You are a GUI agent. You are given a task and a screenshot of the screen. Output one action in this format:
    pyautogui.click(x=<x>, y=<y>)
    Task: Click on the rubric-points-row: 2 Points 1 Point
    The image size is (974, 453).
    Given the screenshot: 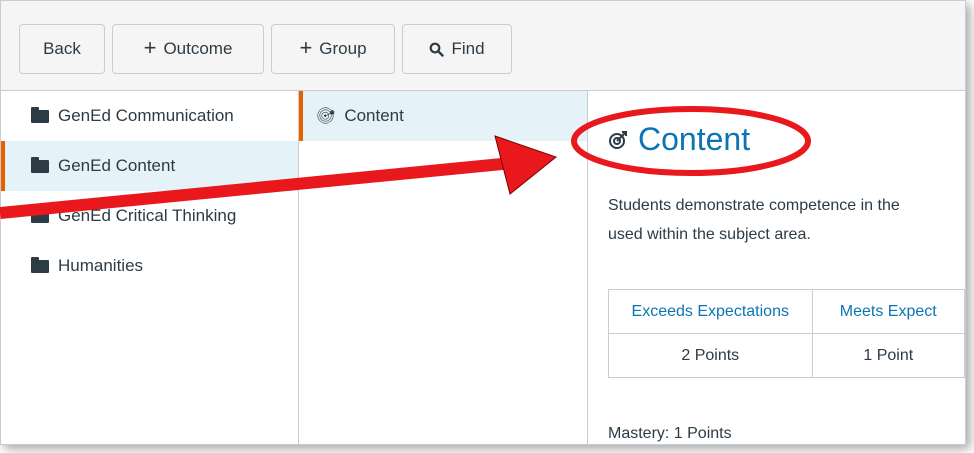 What is the action you would take?
    pyautogui.click(x=786, y=355)
    